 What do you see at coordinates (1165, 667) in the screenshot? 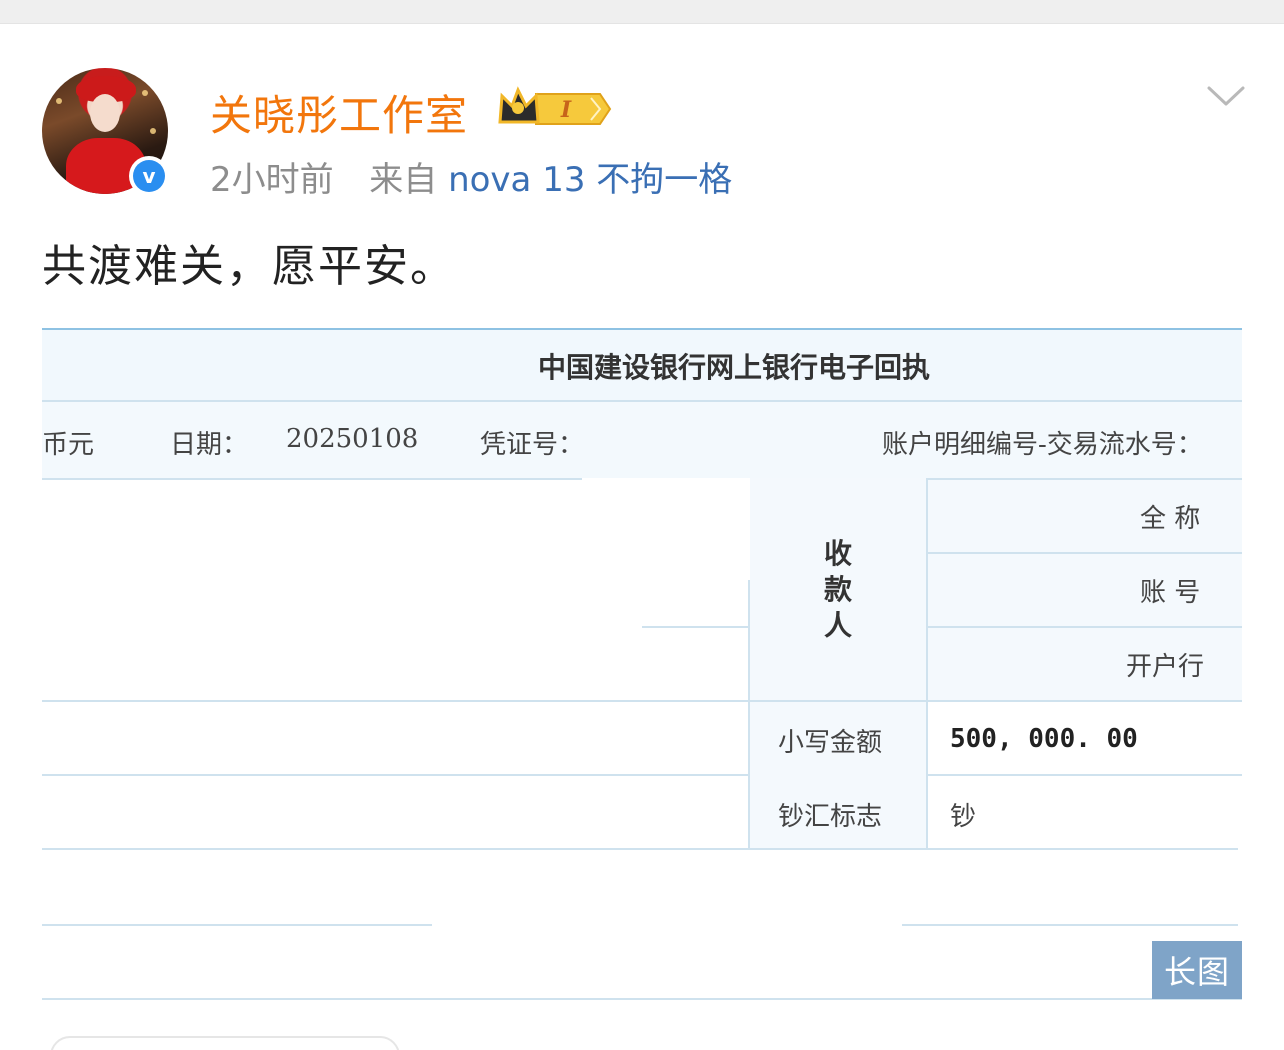
I see `bank-label: 开户行` at bounding box center [1165, 667].